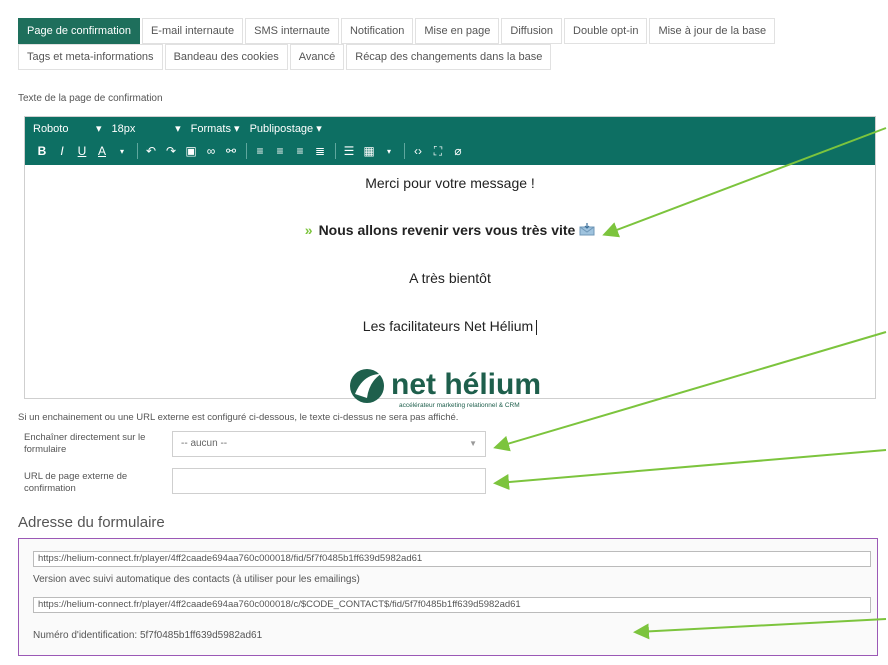  What do you see at coordinates (76, 482) in the screenshot?
I see `url-label: URL de page externe de confirmation` at bounding box center [76, 482].